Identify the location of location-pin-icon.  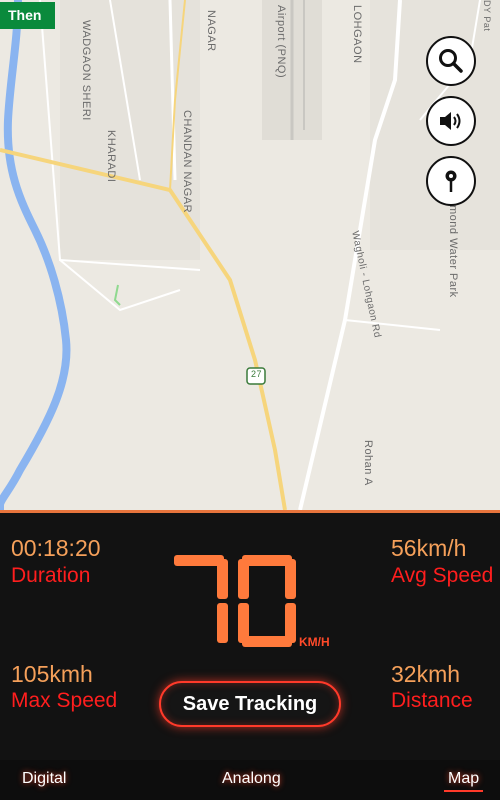
(451, 181).